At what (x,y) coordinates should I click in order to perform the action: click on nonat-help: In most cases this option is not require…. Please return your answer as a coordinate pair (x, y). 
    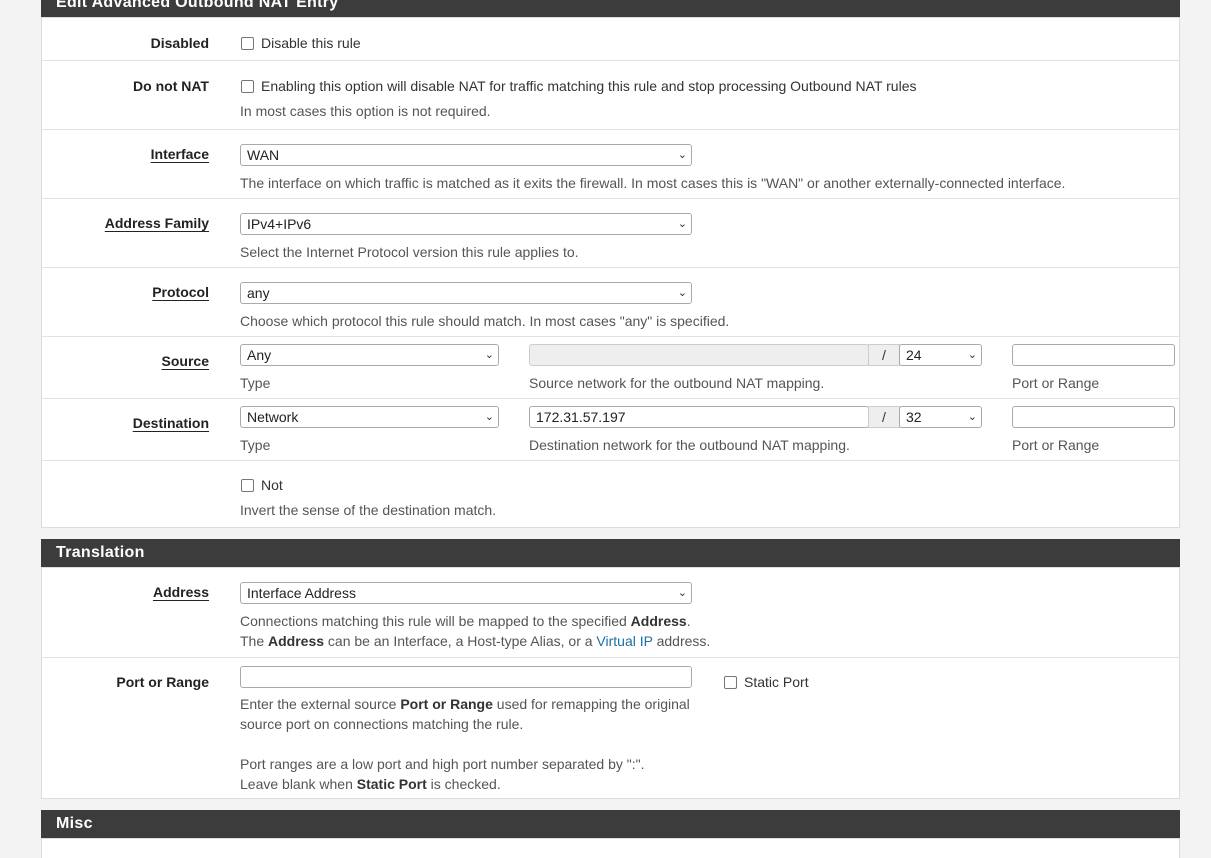
    Looking at the image, I should click on (365, 111).